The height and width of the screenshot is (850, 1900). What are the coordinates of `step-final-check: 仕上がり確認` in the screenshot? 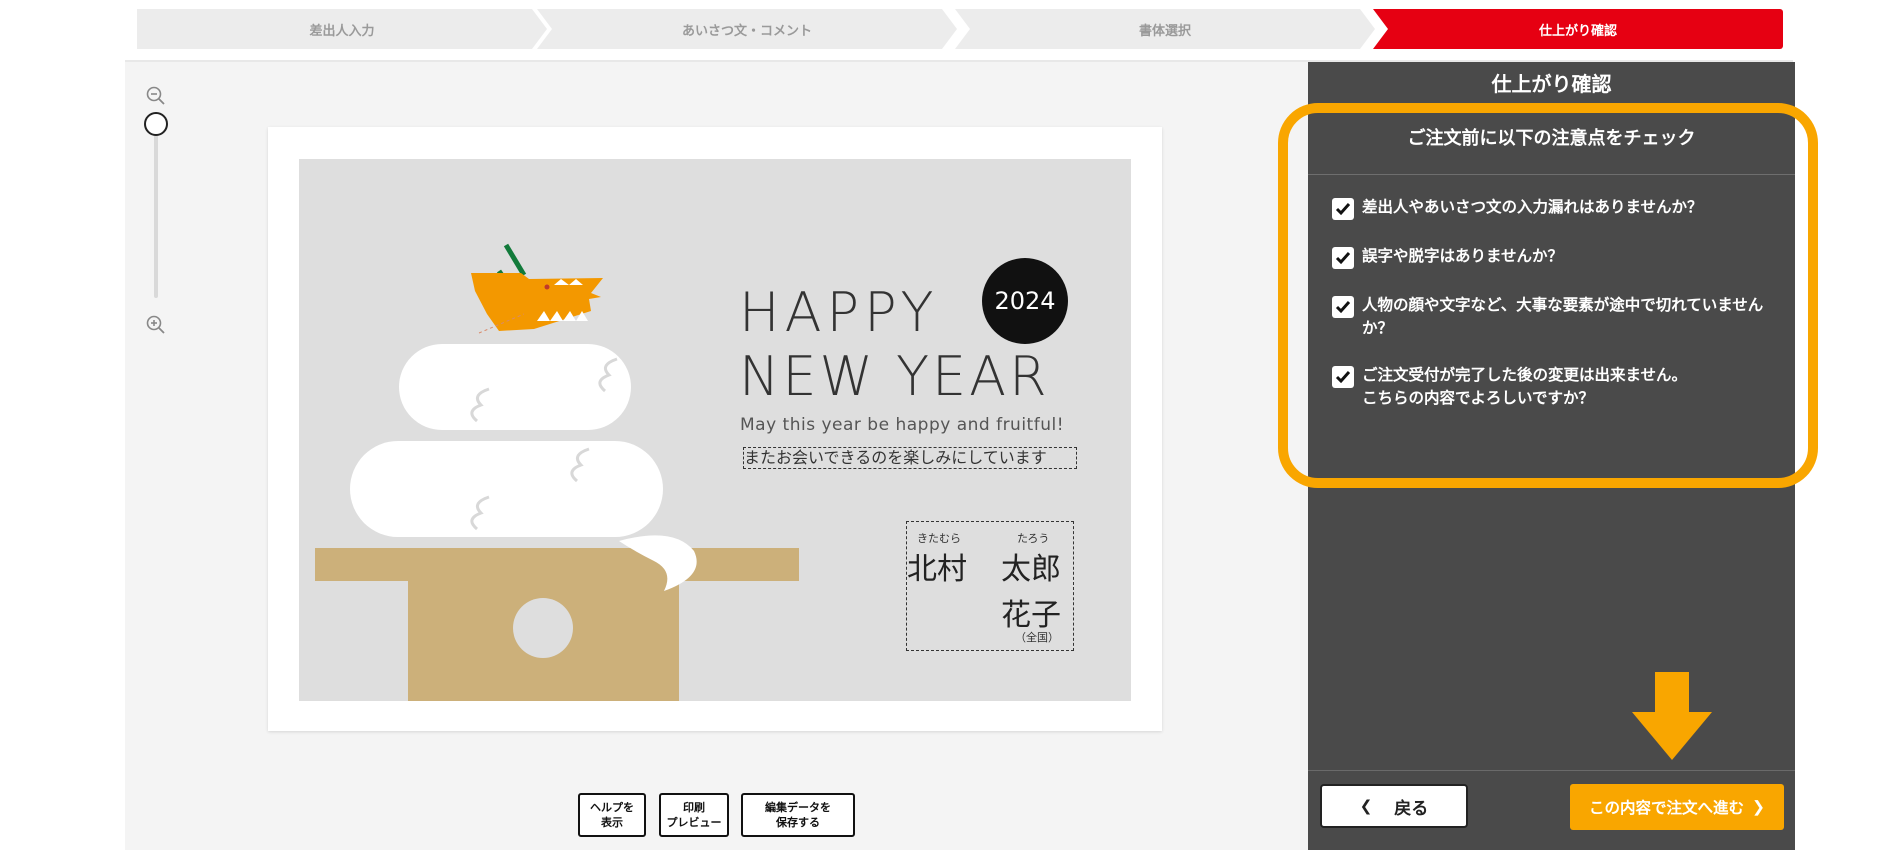 It's located at (1578, 29).